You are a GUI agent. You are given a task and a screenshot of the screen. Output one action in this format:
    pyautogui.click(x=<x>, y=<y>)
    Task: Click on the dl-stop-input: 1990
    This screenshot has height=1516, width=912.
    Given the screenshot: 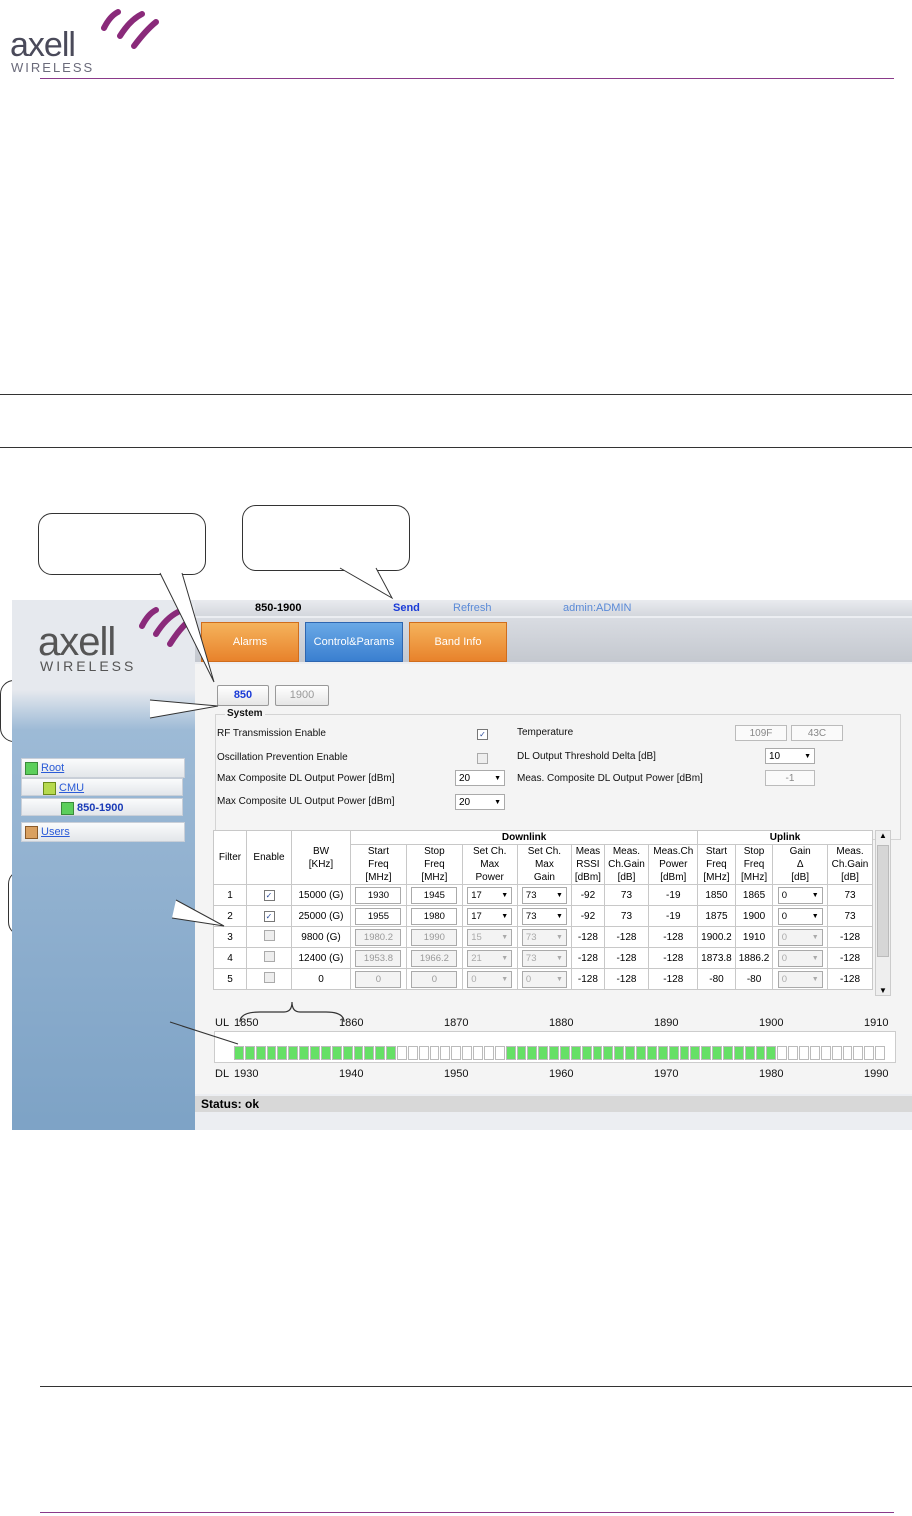 What is the action you would take?
    pyautogui.click(x=434, y=937)
    